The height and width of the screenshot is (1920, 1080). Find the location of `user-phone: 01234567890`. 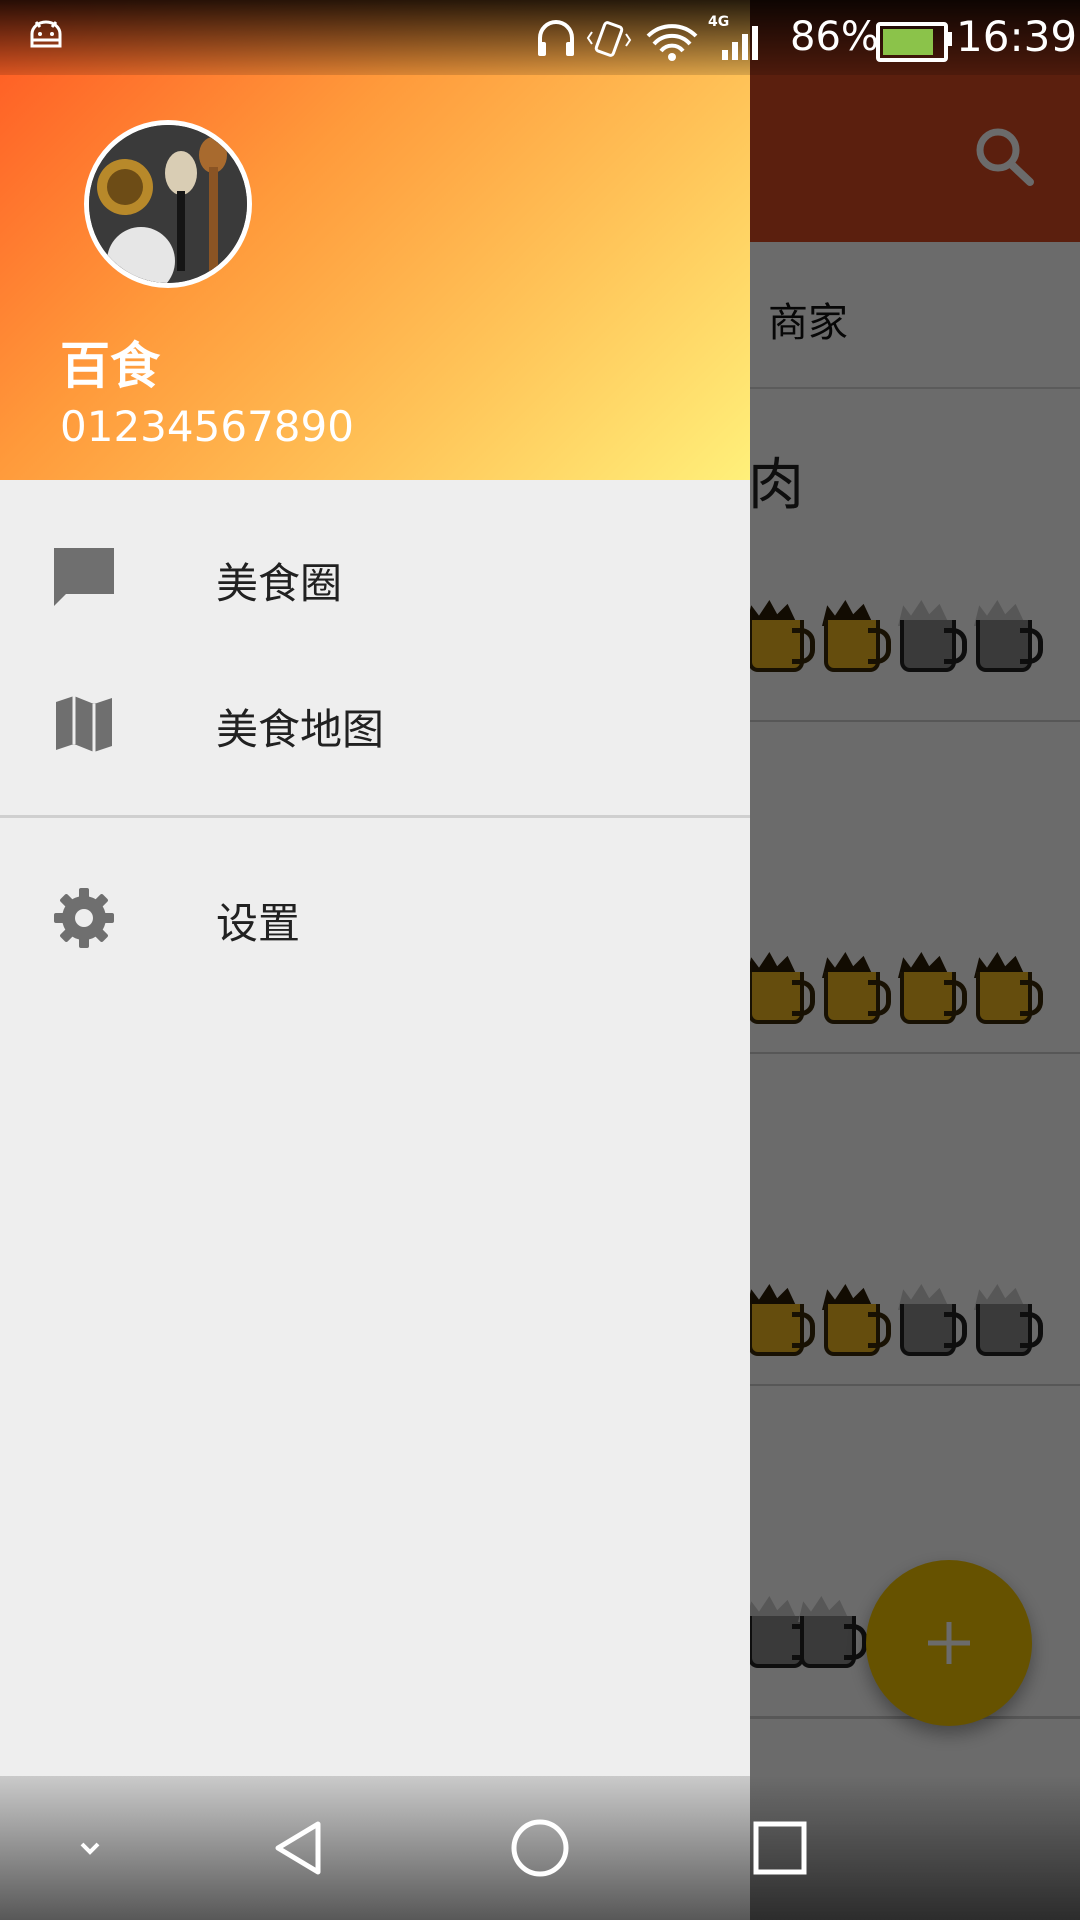

user-phone: 01234567890 is located at coordinates (207, 426).